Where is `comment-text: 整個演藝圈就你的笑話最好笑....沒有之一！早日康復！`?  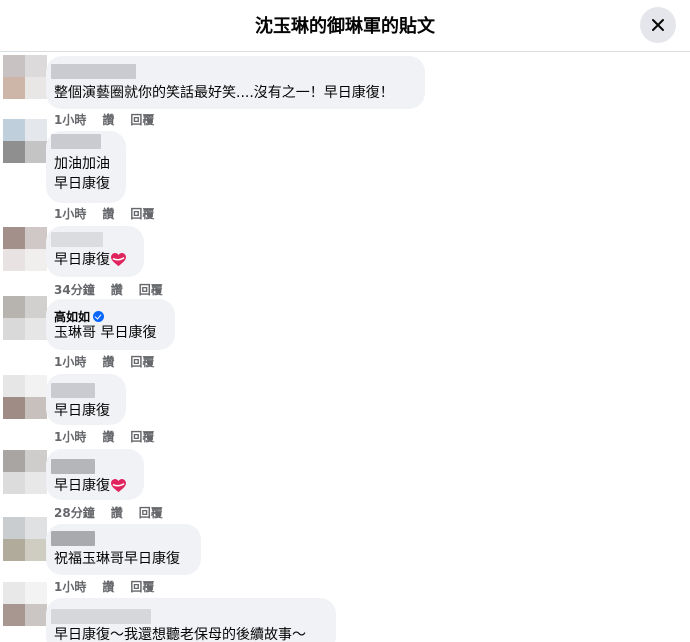
comment-text: 整個演藝圈就你的笑話最好笑....沒有之一！早日康復！ is located at coordinates (224, 93).